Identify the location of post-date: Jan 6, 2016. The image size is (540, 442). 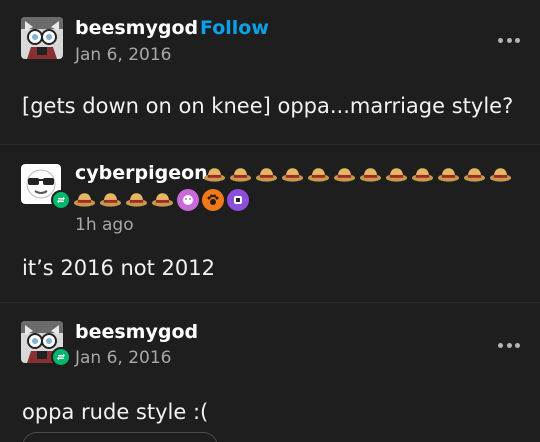
(123, 55).